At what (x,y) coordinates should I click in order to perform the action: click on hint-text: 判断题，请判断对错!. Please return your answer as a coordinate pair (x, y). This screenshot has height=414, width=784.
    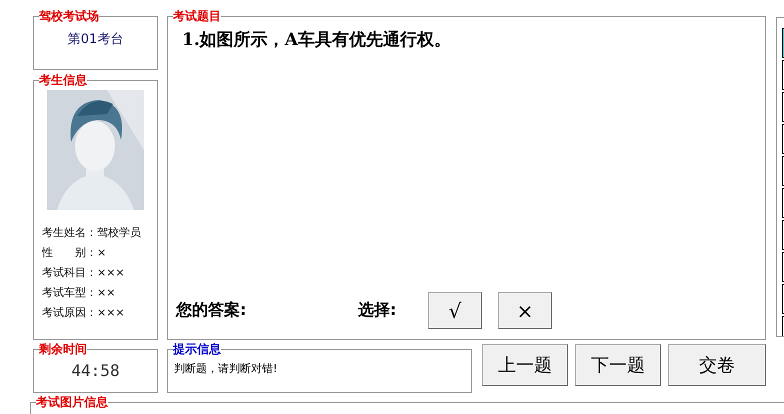
    Looking at the image, I should click on (226, 368).